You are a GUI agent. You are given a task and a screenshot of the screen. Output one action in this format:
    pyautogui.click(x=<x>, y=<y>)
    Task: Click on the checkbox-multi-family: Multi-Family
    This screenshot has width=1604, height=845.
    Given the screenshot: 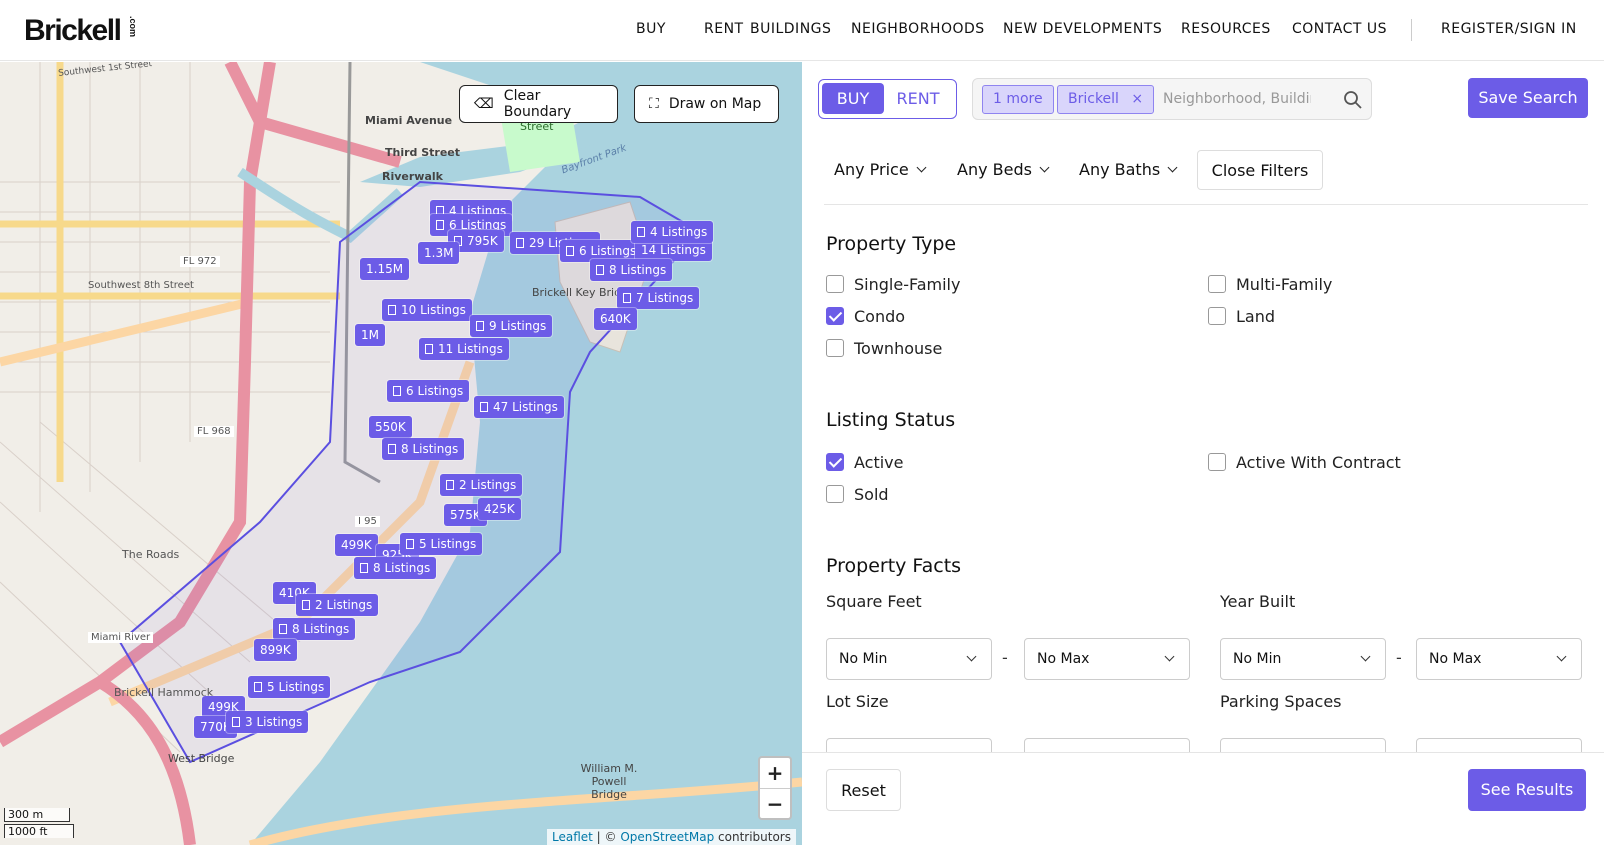 What is the action you would take?
    pyautogui.click(x=1270, y=285)
    